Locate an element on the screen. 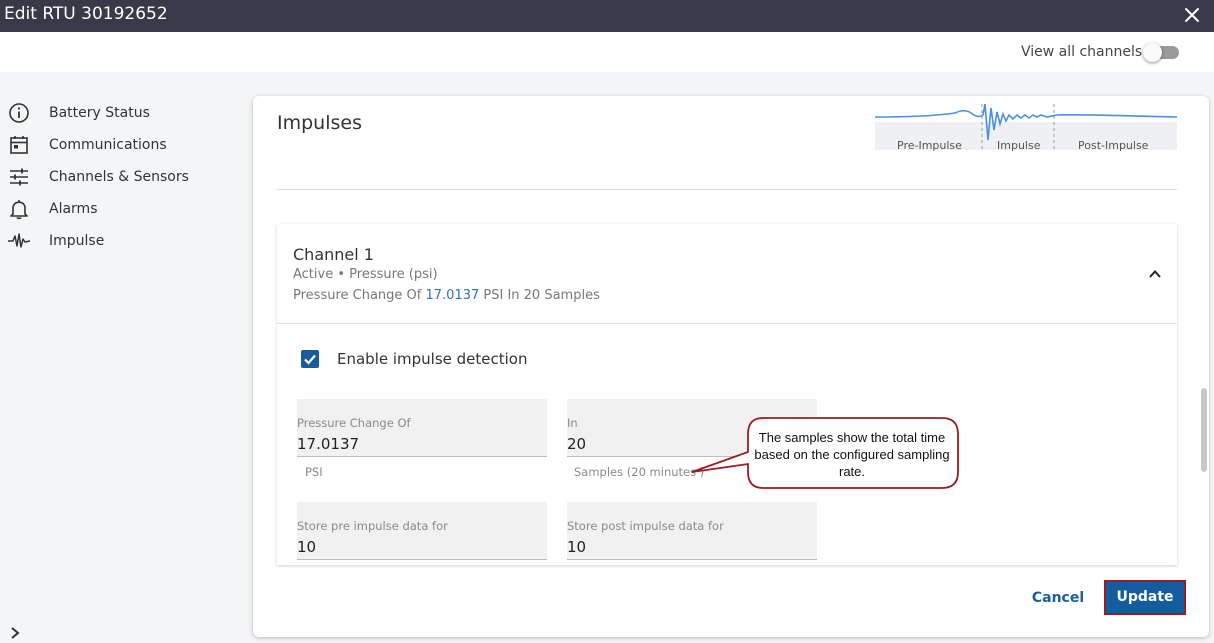  sidebar-item-label: Channels & Sensors is located at coordinates (119, 177).